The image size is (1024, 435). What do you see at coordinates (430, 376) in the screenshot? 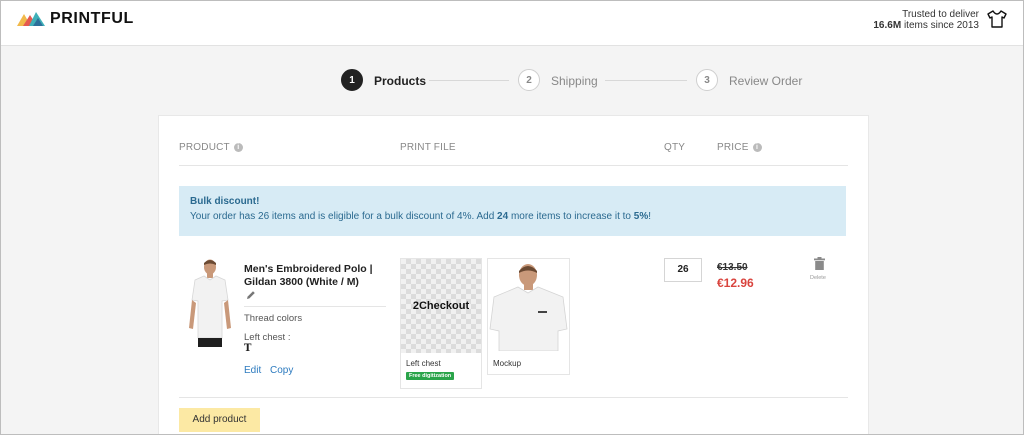
I see `free-digitization-badge: Free digitization` at bounding box center [430, 376].